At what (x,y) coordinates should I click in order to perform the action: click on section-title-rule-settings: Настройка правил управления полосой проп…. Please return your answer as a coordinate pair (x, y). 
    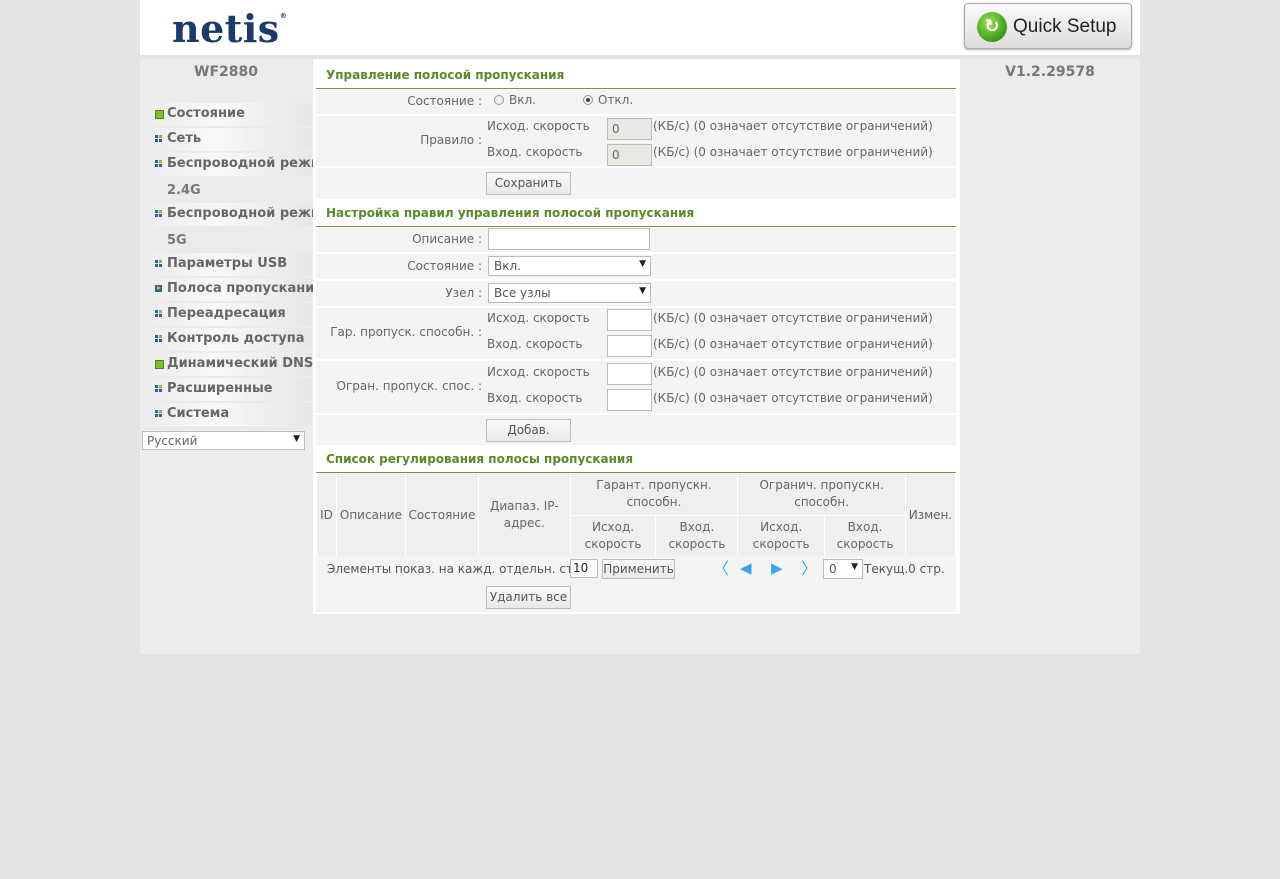
    Looking at the image, I should click on (510, 213).